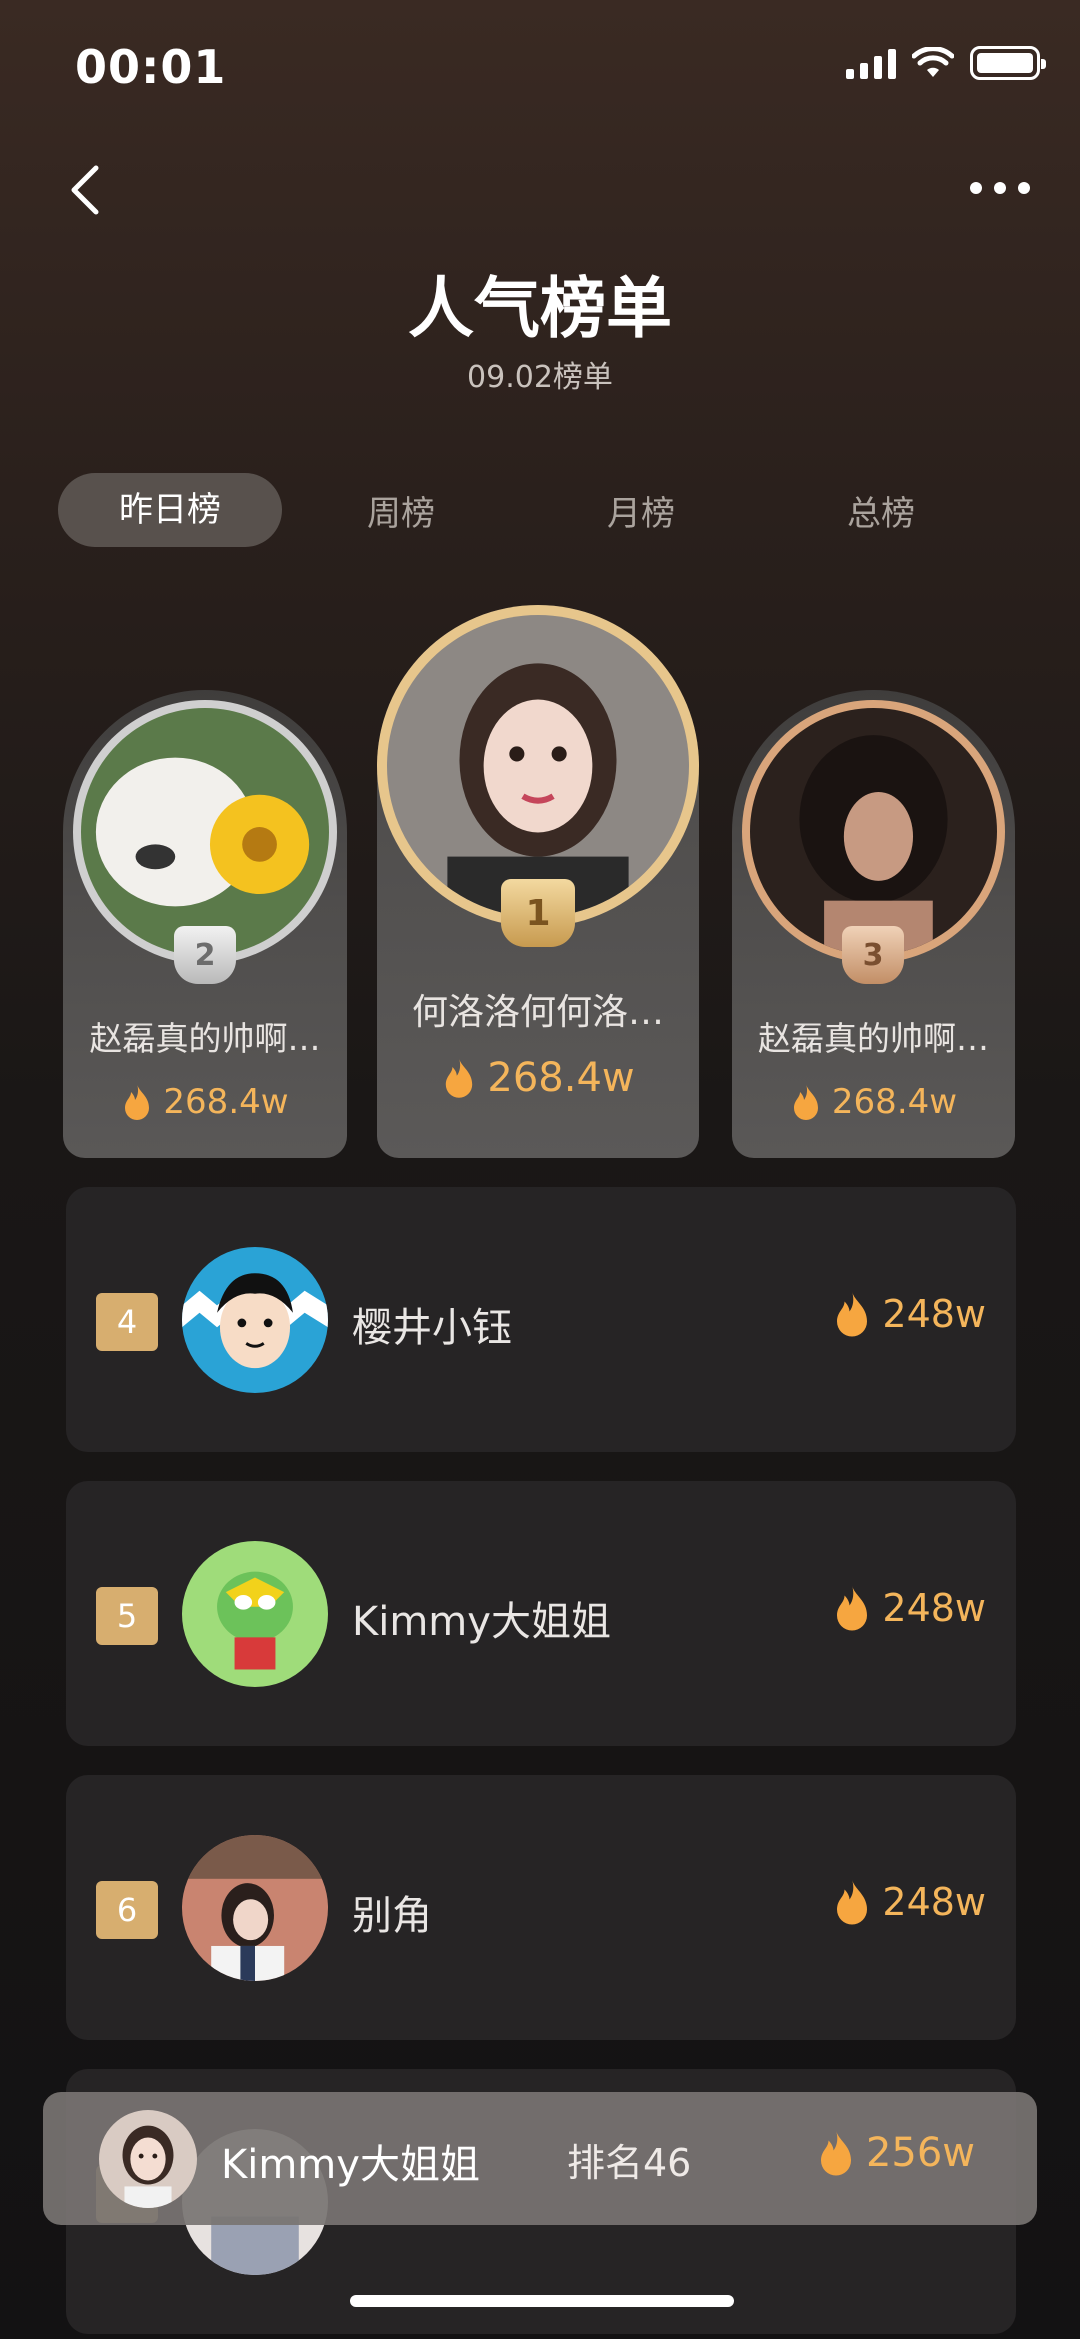 Image resolution: width=1080 pixels, height=2339 pixels. Describe the element at coordinates (629, 2163) in the screenshot. I see `my-rank: 排名46` at that location.